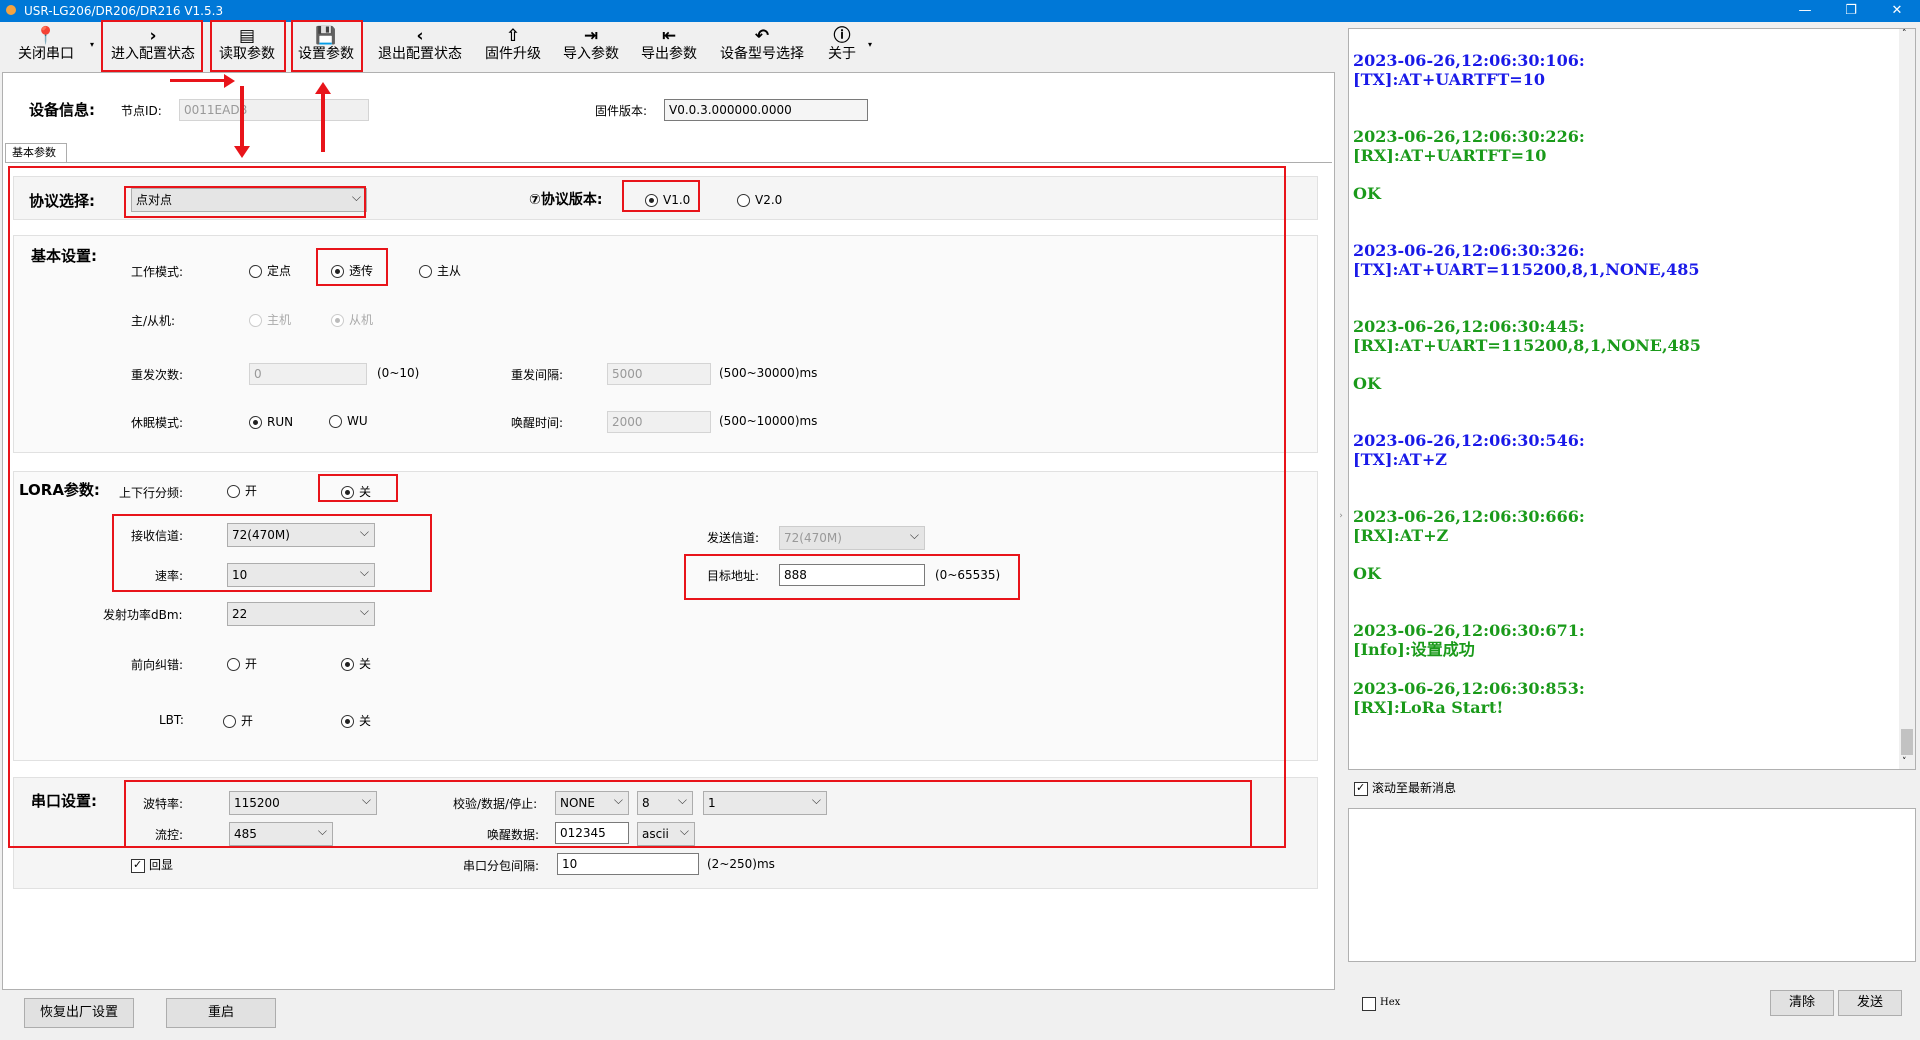  I want to click on highlight-channel-rate, so click(272, 553).